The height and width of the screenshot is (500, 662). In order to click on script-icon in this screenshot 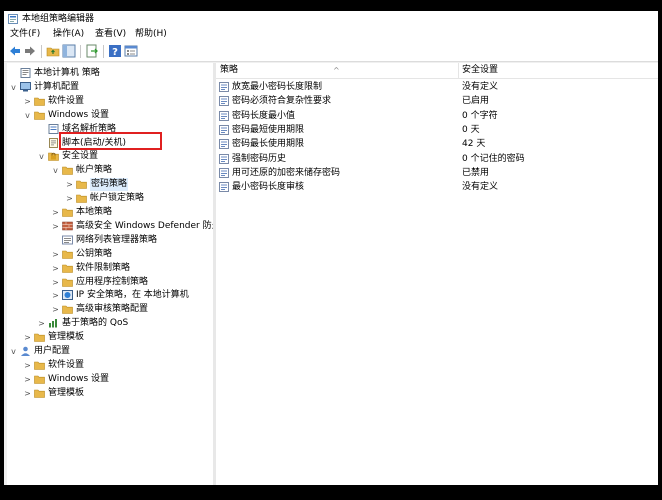, I will do `click(53, 142)`.